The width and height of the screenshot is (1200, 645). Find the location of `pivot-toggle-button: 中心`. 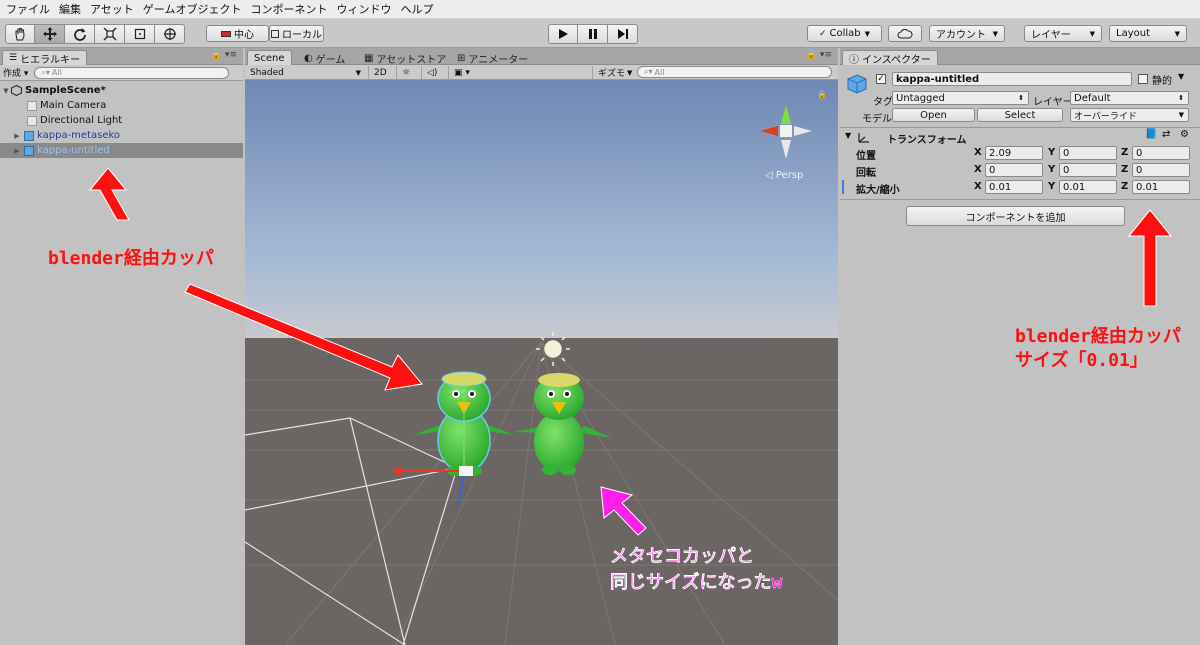

pivot-toggle-button: 中心 is located at coordinates (237, 33).